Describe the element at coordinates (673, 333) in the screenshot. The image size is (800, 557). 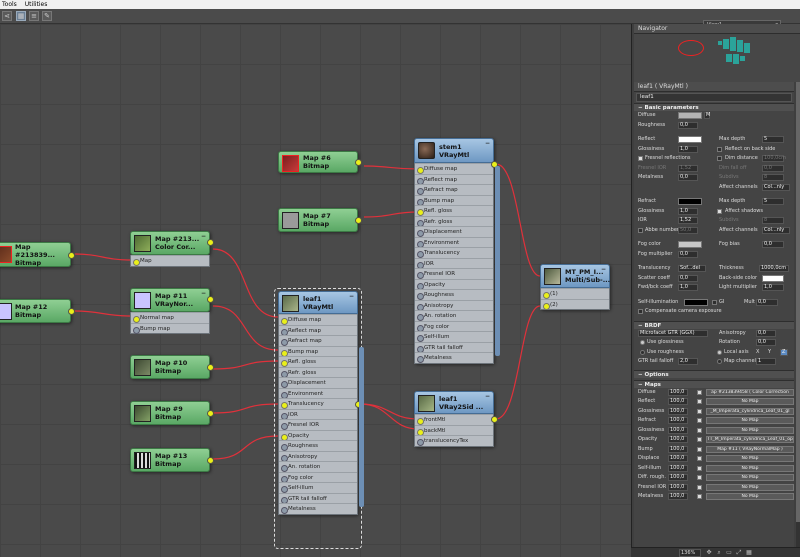
I see `brdf-type-select: Microfacet GTR (GGX)` at that location.